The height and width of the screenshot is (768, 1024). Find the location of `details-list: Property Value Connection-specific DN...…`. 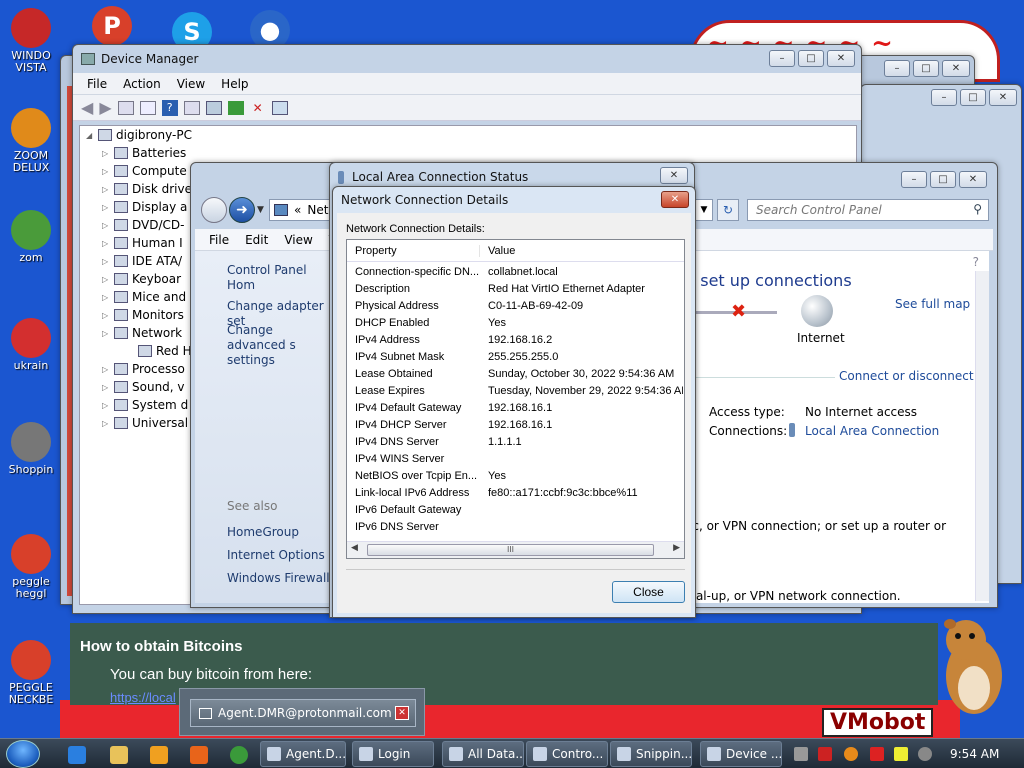

details-list: Property Value Connection-specific DN...… is located at coordinates (515, 399).